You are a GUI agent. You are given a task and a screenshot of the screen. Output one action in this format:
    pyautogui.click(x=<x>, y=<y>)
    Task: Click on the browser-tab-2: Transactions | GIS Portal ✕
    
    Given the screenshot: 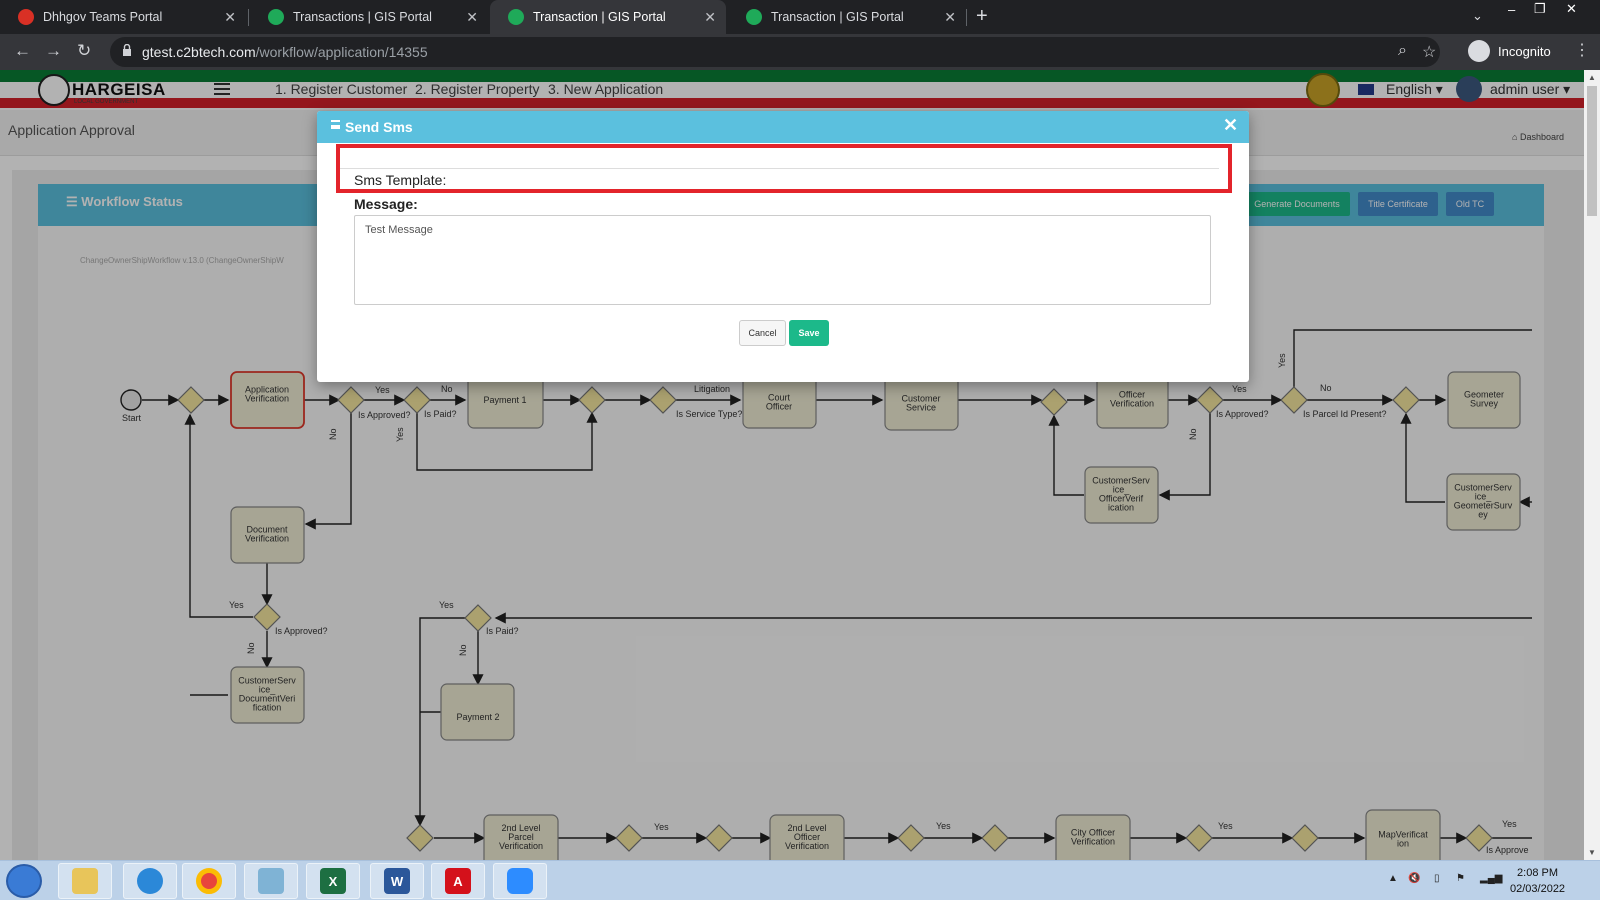 What is the action you would take?
    pyautogui.click(x=369, y=17)
    